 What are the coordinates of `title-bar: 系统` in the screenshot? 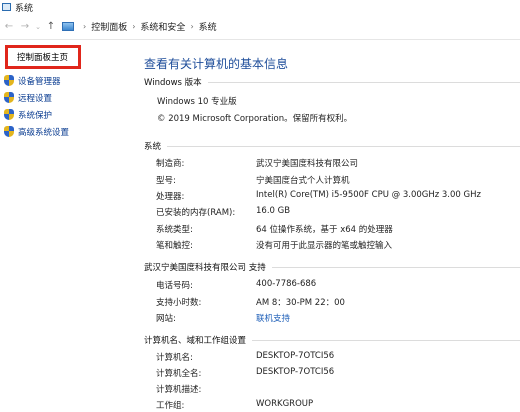 It's located at (260, 7).